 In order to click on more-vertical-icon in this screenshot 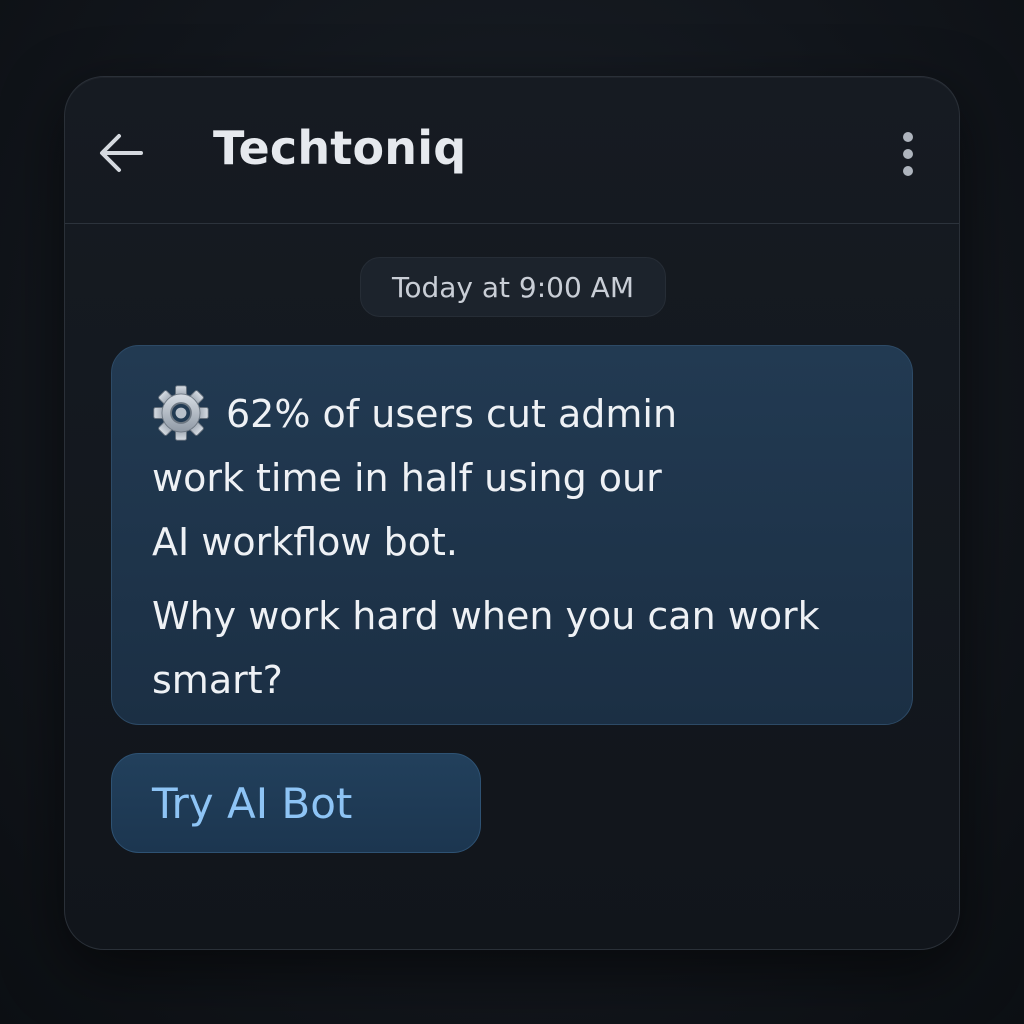, I will do `click(908, 137)`.